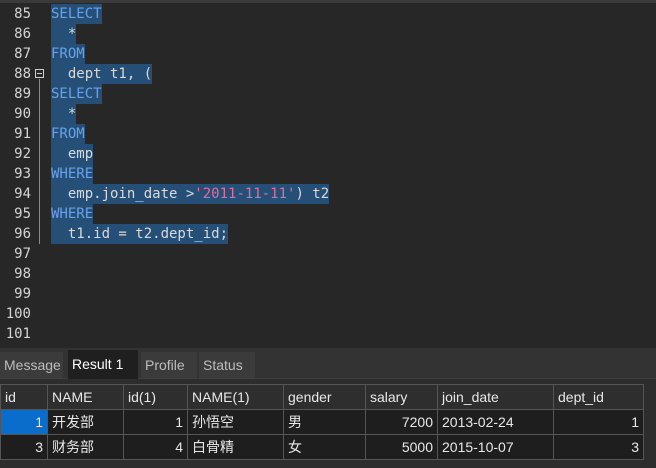 This screenshot has height=468, width=656. I want to click on code-text: emp, so click(72, 154).